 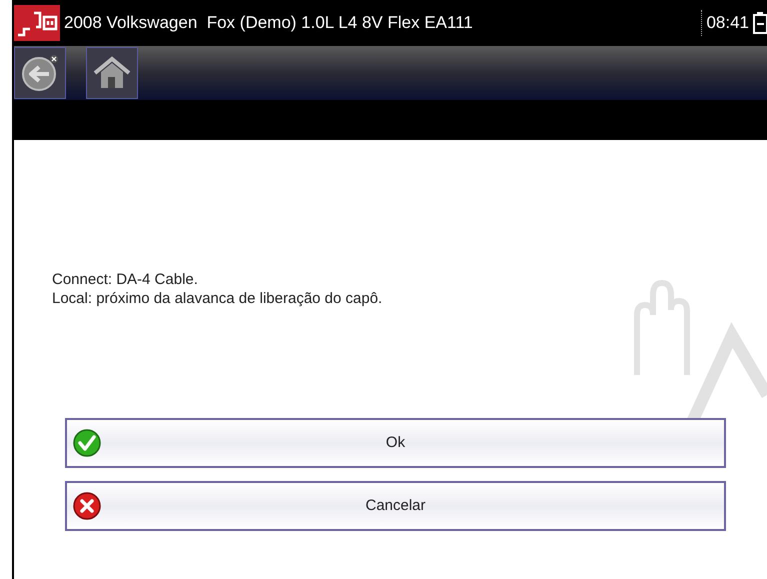 What do you see at coordinates (125, 279) in the screenshot?
I see `instruction-text: Connect: DA-4 Cable.` at bounding box center [125, 279].